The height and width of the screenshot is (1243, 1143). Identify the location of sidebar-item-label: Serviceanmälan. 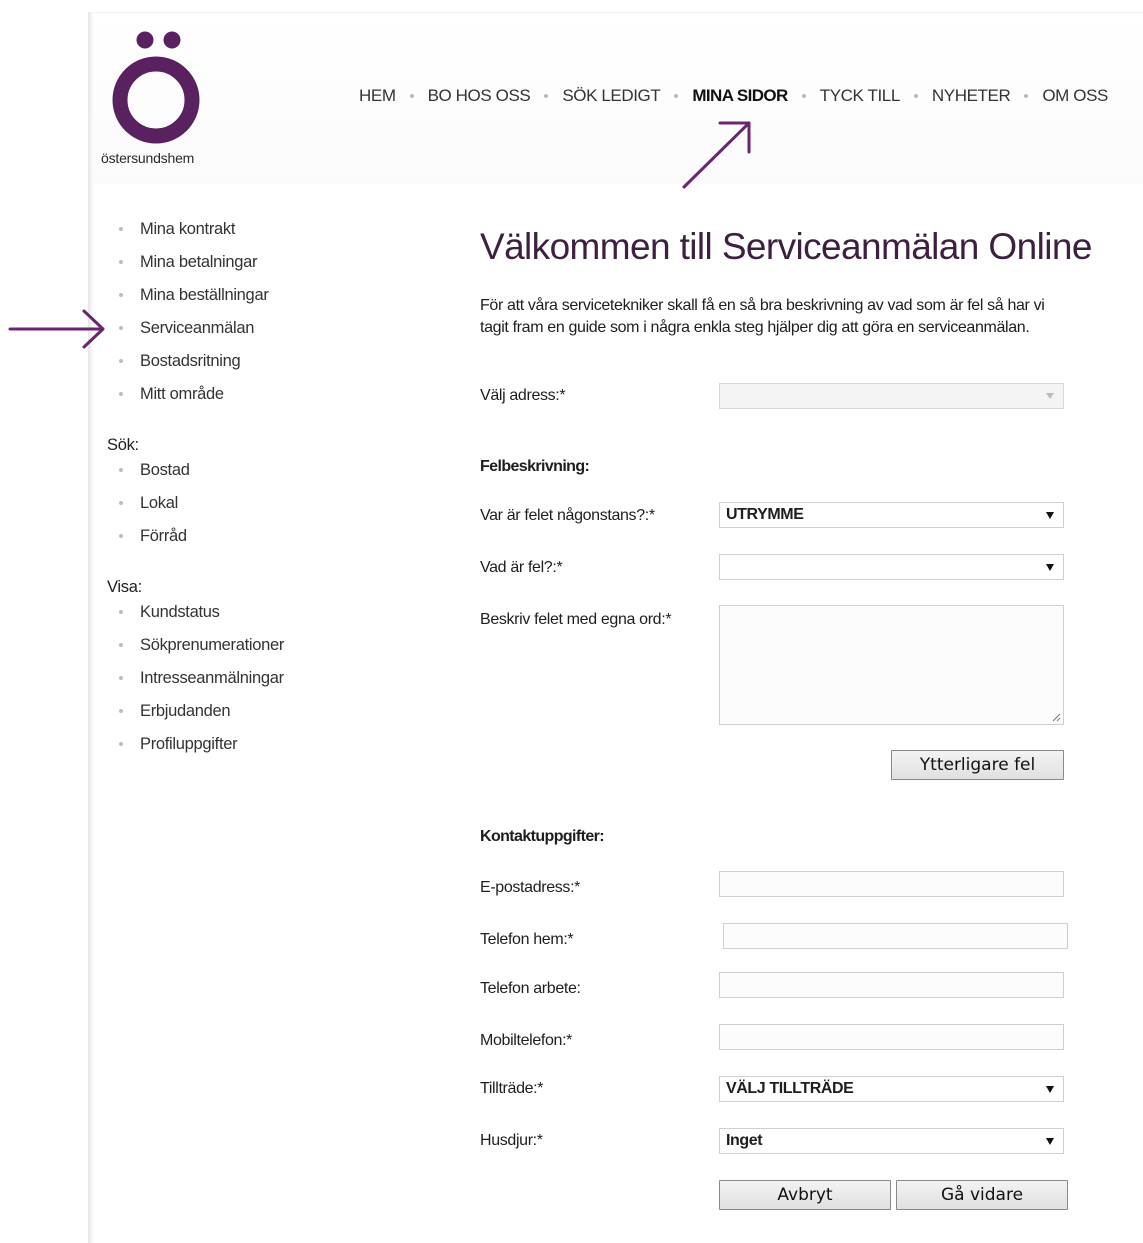
(197, 328).